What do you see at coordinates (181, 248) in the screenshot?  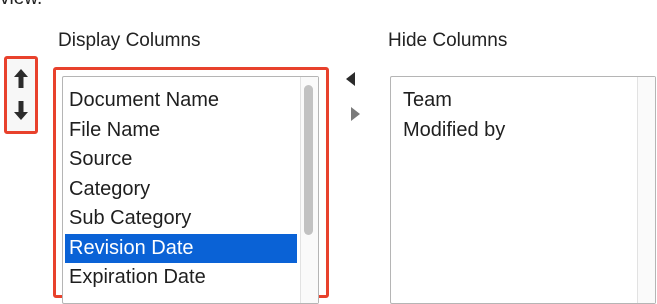 I see `display-column-item: Revision Date` at bounding box center [181, 248].